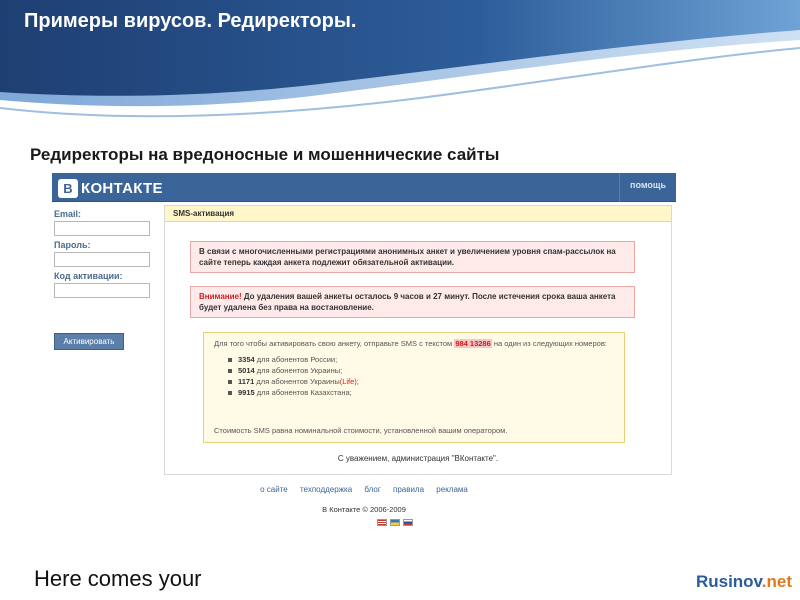  I want to click on footer-link-blog: блог, so click(372, 489).